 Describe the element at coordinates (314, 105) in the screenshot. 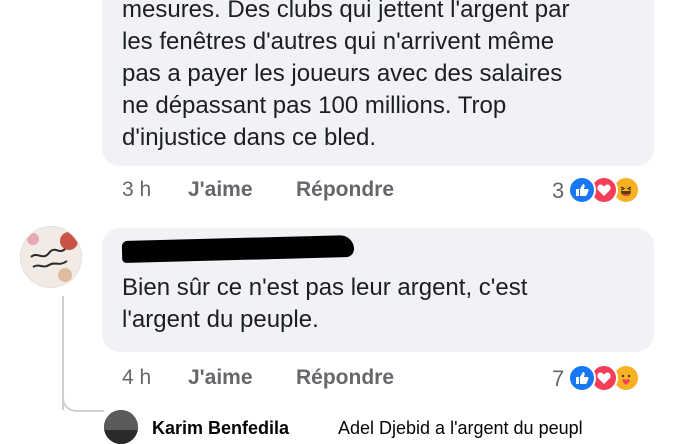

I see `comment-line: ne dépassant pas 100 millions. Trop` at that location.